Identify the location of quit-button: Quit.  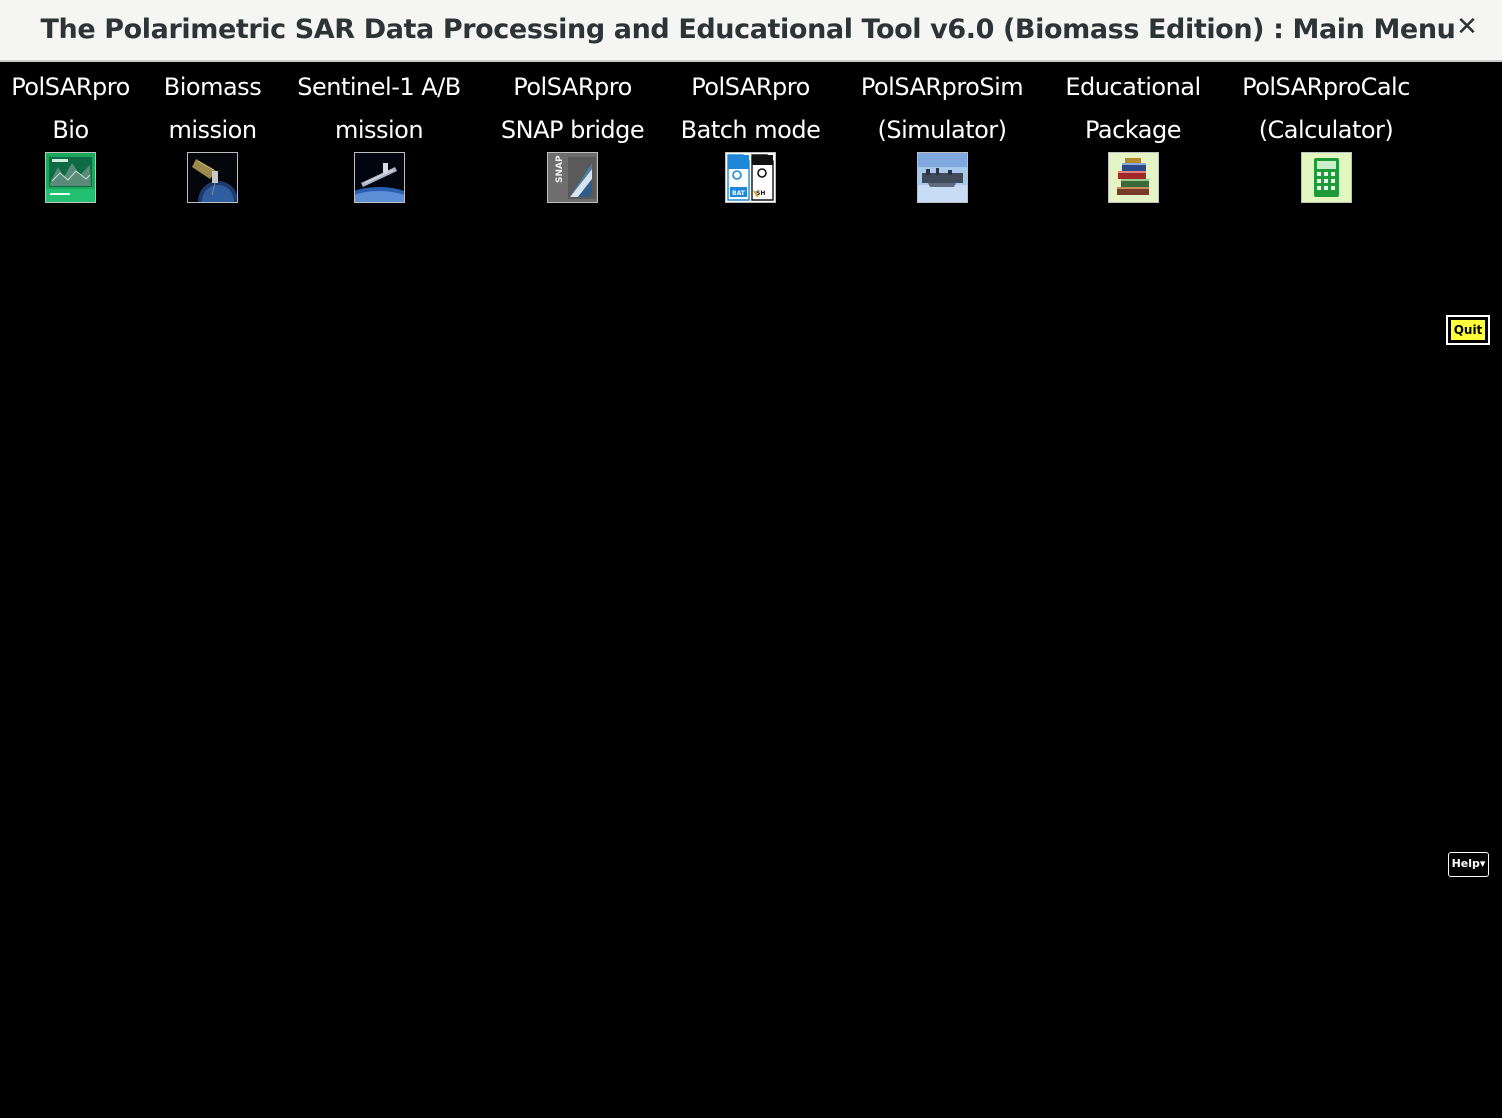
(1468, 330).